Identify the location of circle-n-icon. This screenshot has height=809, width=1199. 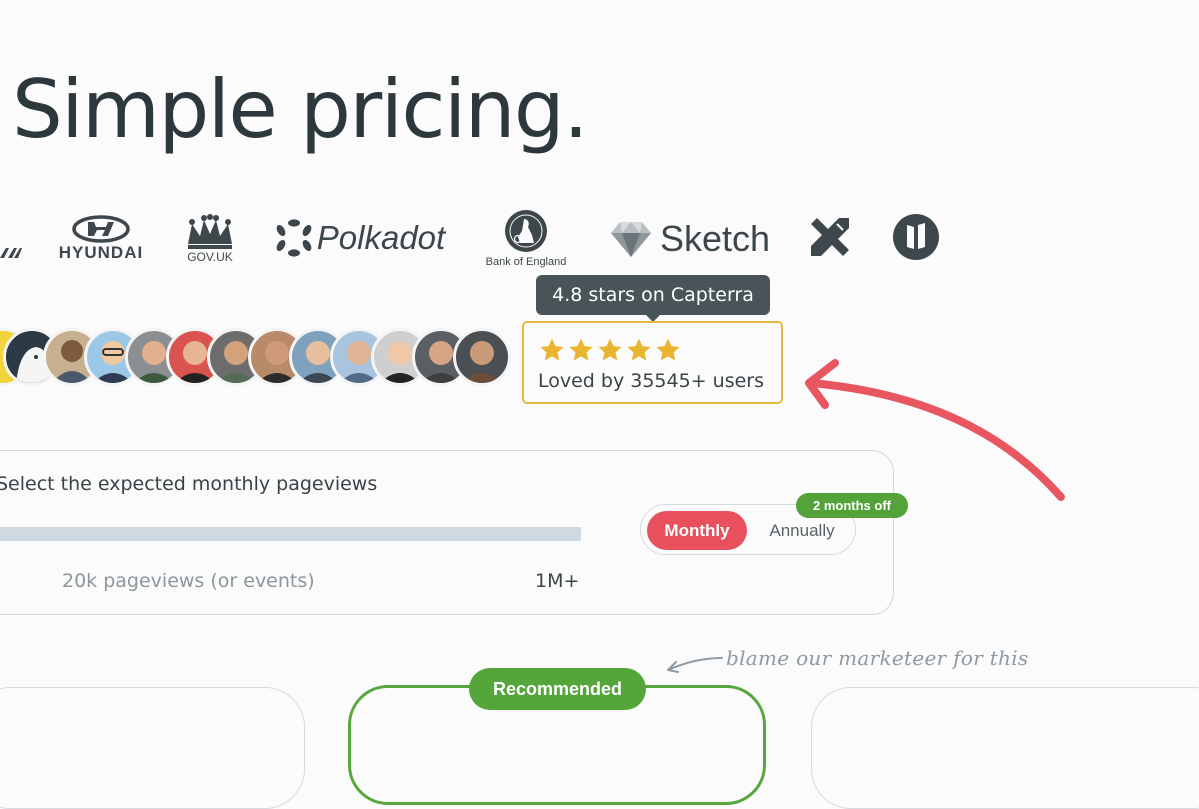
(916, 237).